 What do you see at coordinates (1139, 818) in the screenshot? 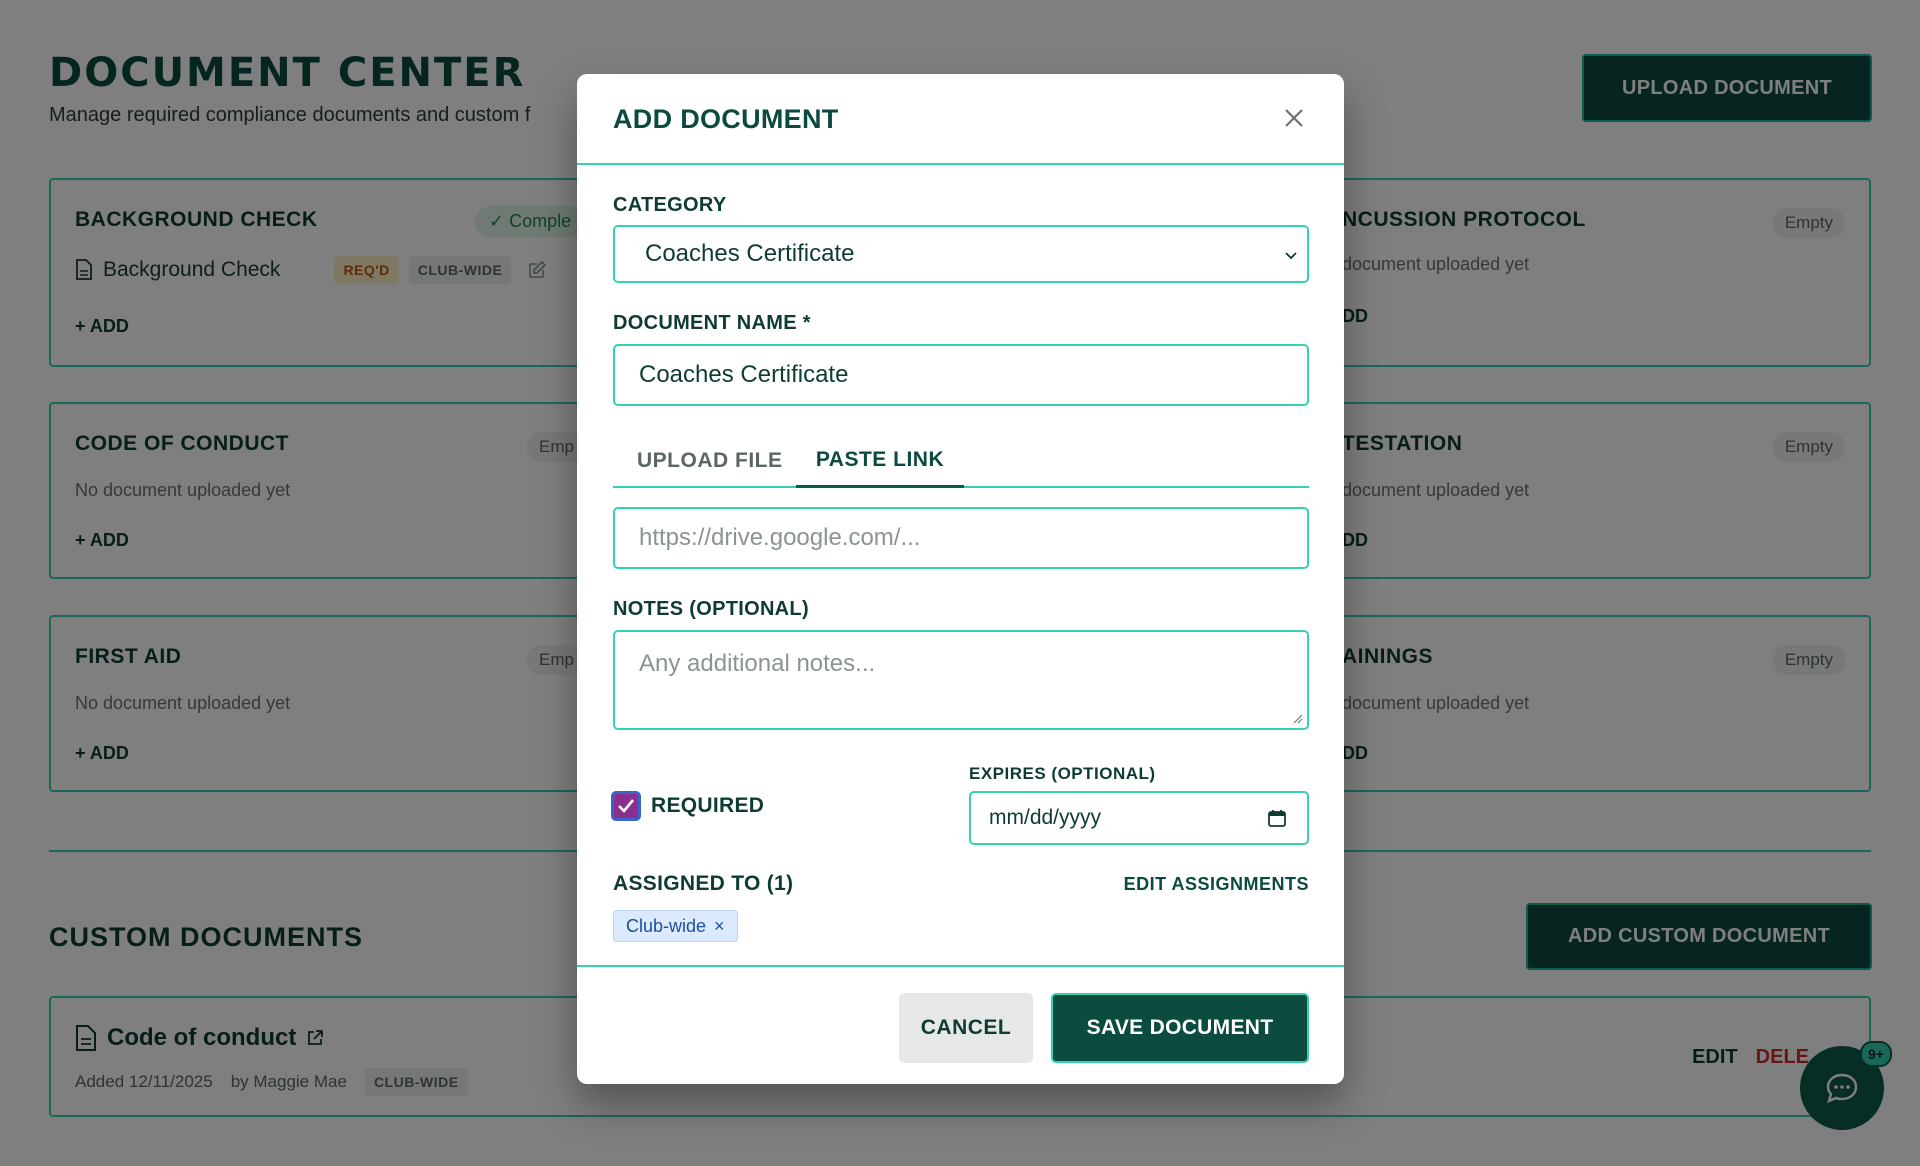
I see `expires-date-input: mm/dd/yyyy` at bounding box center [1139, 818].